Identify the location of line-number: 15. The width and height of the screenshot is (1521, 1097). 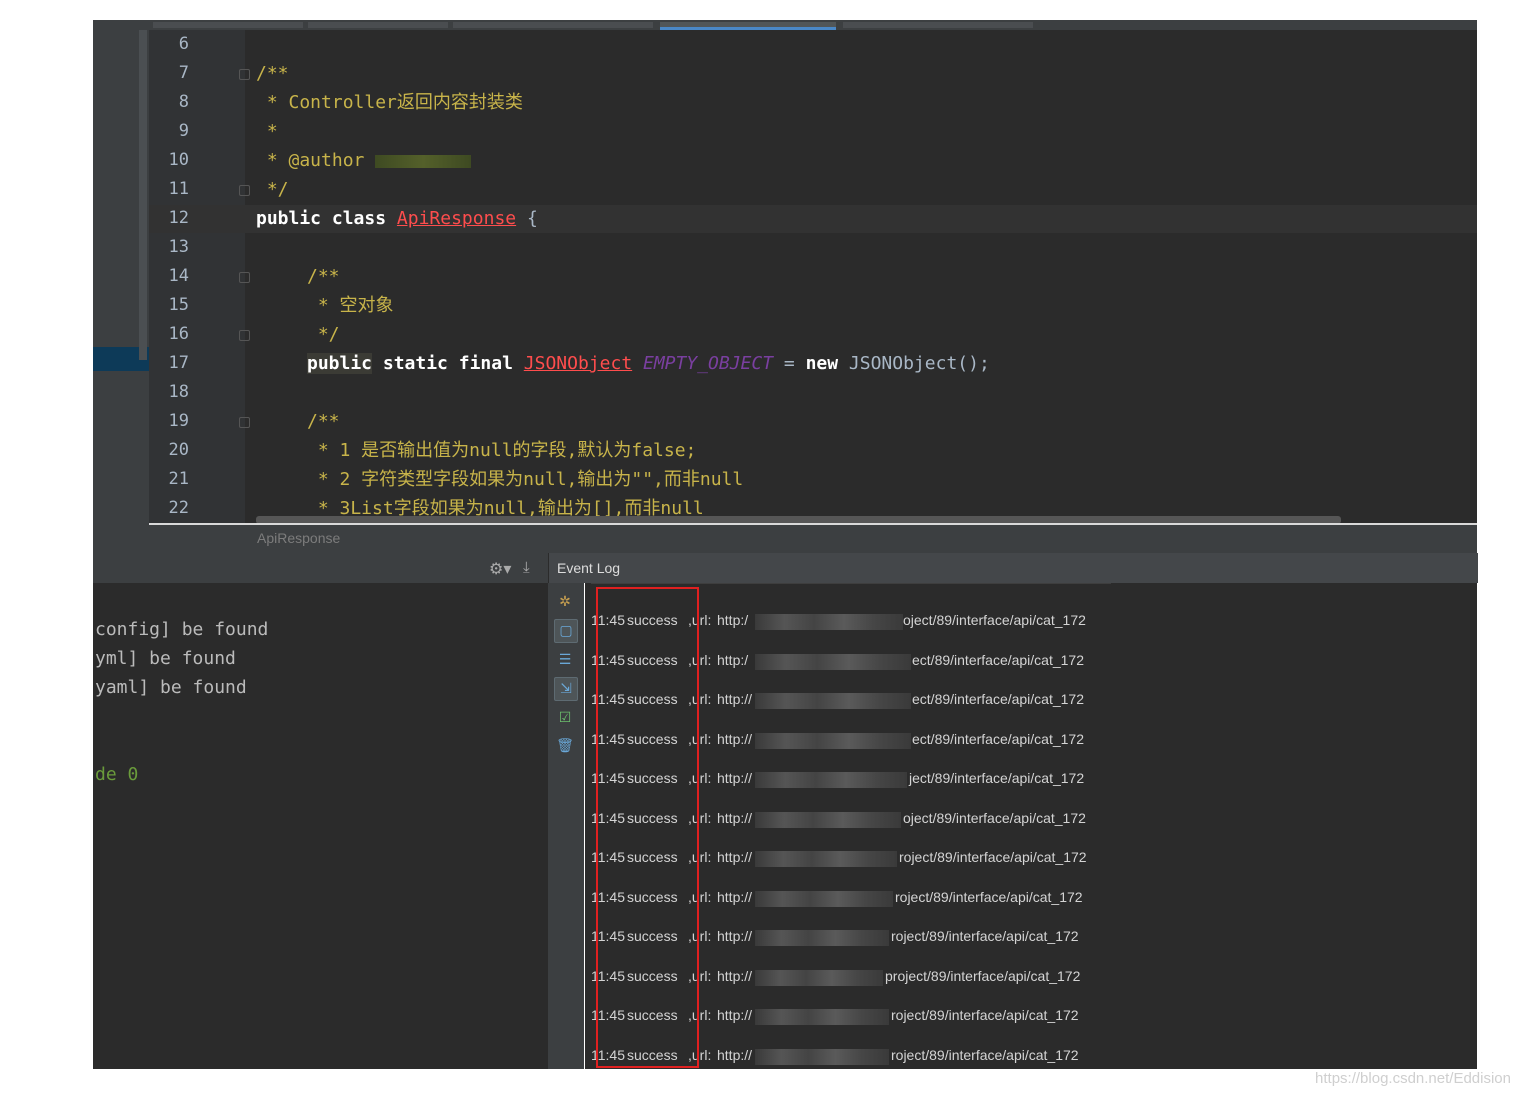
(178, 305).